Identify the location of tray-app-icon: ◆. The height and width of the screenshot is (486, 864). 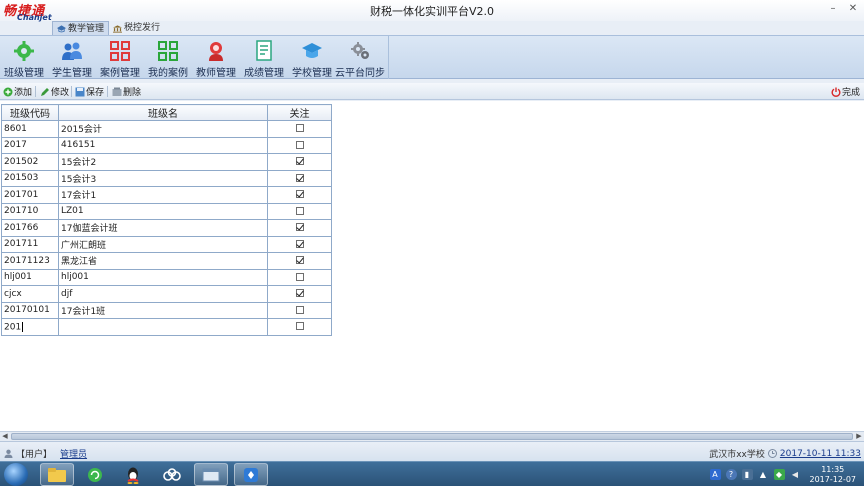
(779, 474).